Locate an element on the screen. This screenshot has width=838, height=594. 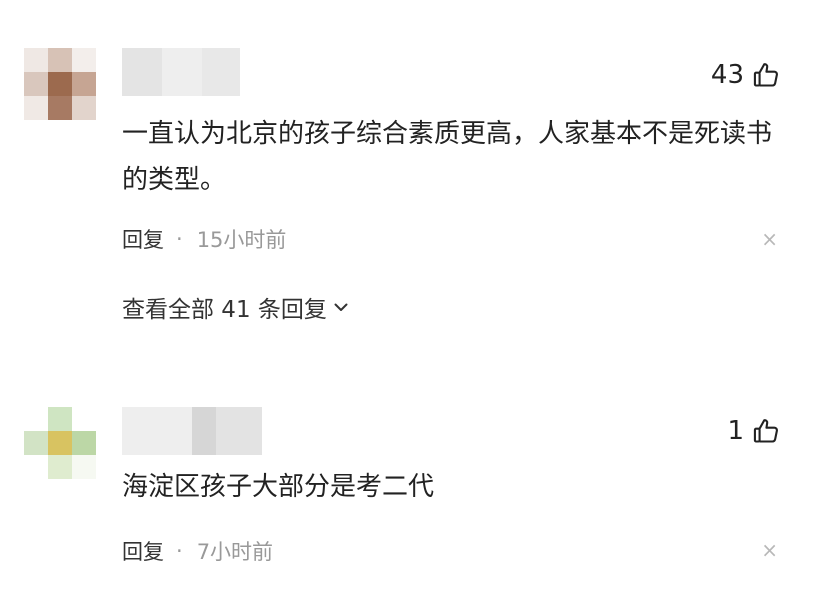
view-all-replies-button: 查看全部 41 条回复 is located at coordinates (235, 307).